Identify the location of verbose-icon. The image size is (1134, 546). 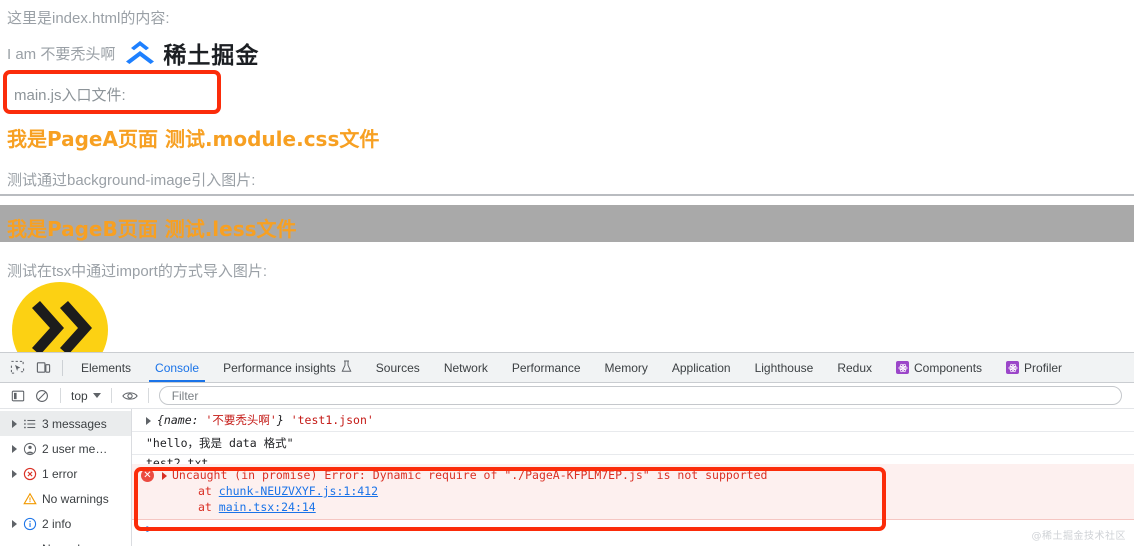
(29, 543).